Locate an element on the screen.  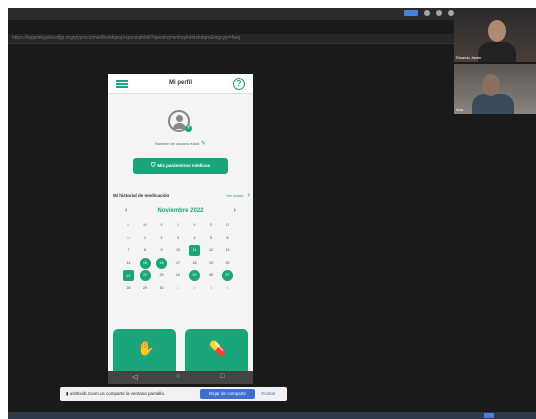
calendar-day: 17 is located at coordinates (178, 263).